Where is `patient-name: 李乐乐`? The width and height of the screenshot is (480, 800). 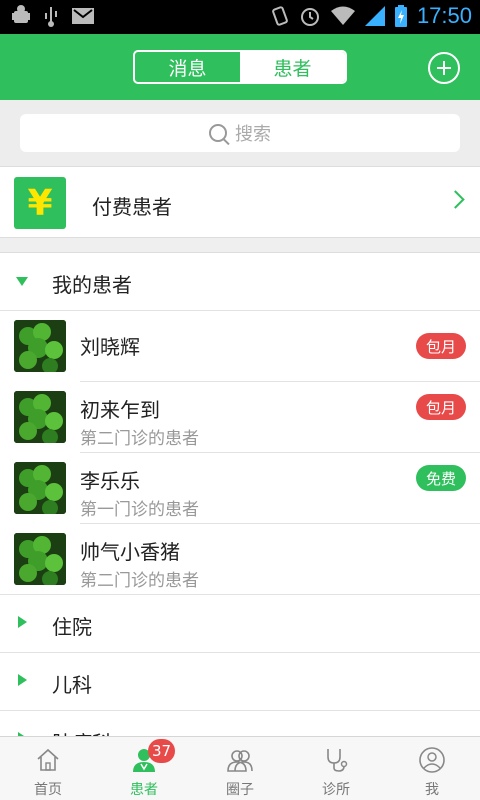 patient-name: 李乐乐 is located at coordinates (110, 481).